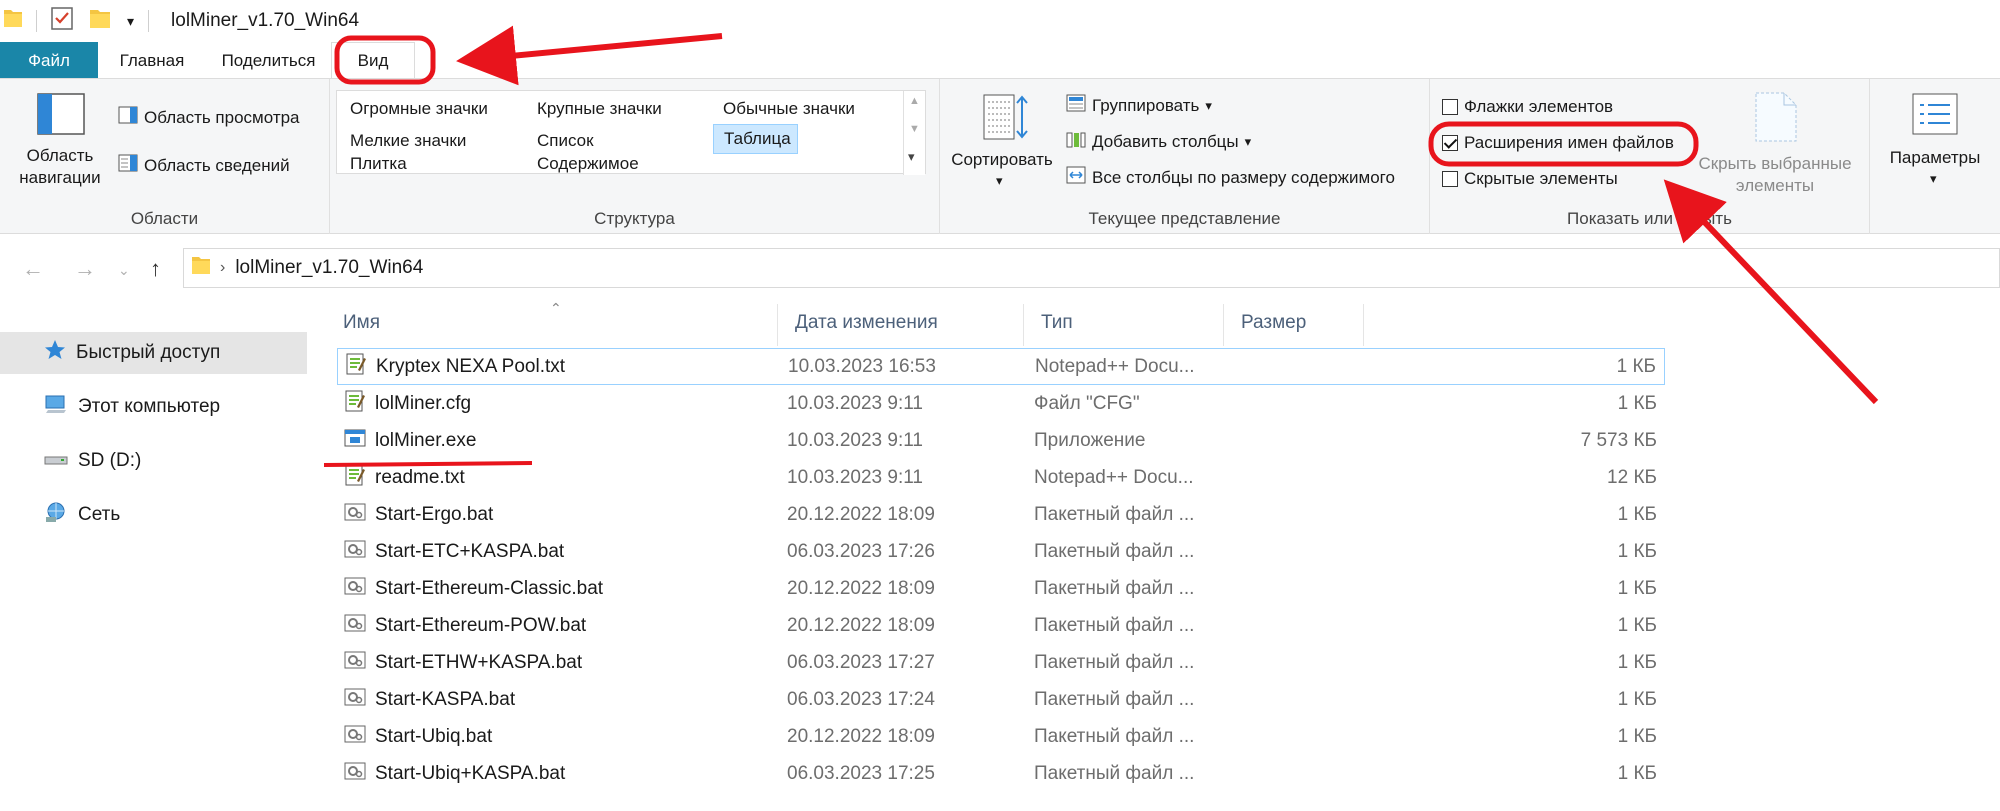  Describe the element at coordinates (1450, 143) in the screenshot. I see `file-extensions-checkbox` at that location.